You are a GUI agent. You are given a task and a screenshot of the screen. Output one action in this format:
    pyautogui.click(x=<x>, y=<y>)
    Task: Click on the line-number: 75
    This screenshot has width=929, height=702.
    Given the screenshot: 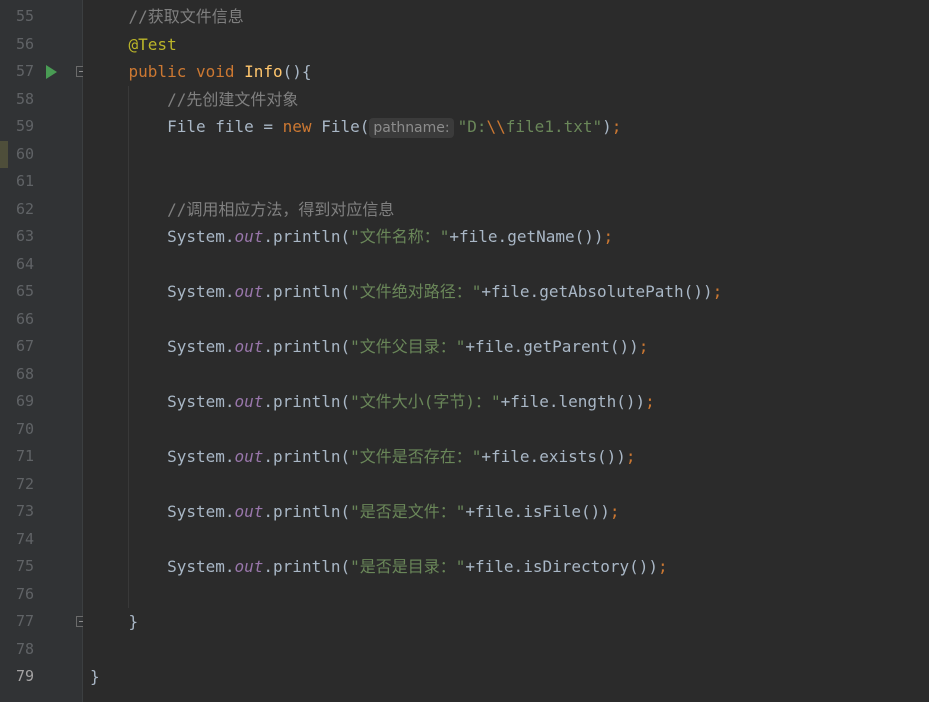 What is the action you would take?
    pyautogui.click(x=24, y=566)
    